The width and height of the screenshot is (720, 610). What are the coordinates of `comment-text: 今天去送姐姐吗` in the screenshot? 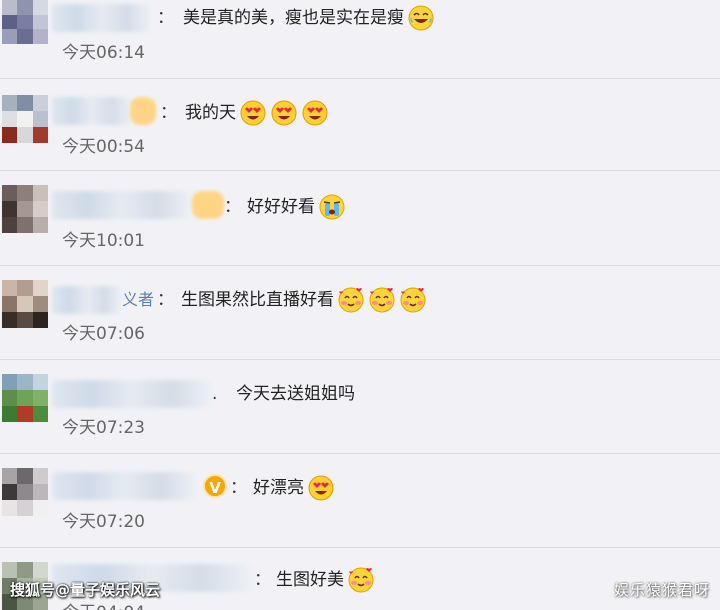 It's located at (295, 394).